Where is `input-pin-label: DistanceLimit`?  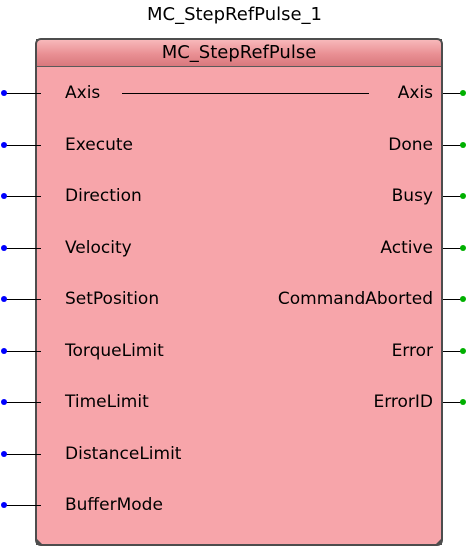
input-pin-label: DistanceLimit is located at coordinates (123, 454).